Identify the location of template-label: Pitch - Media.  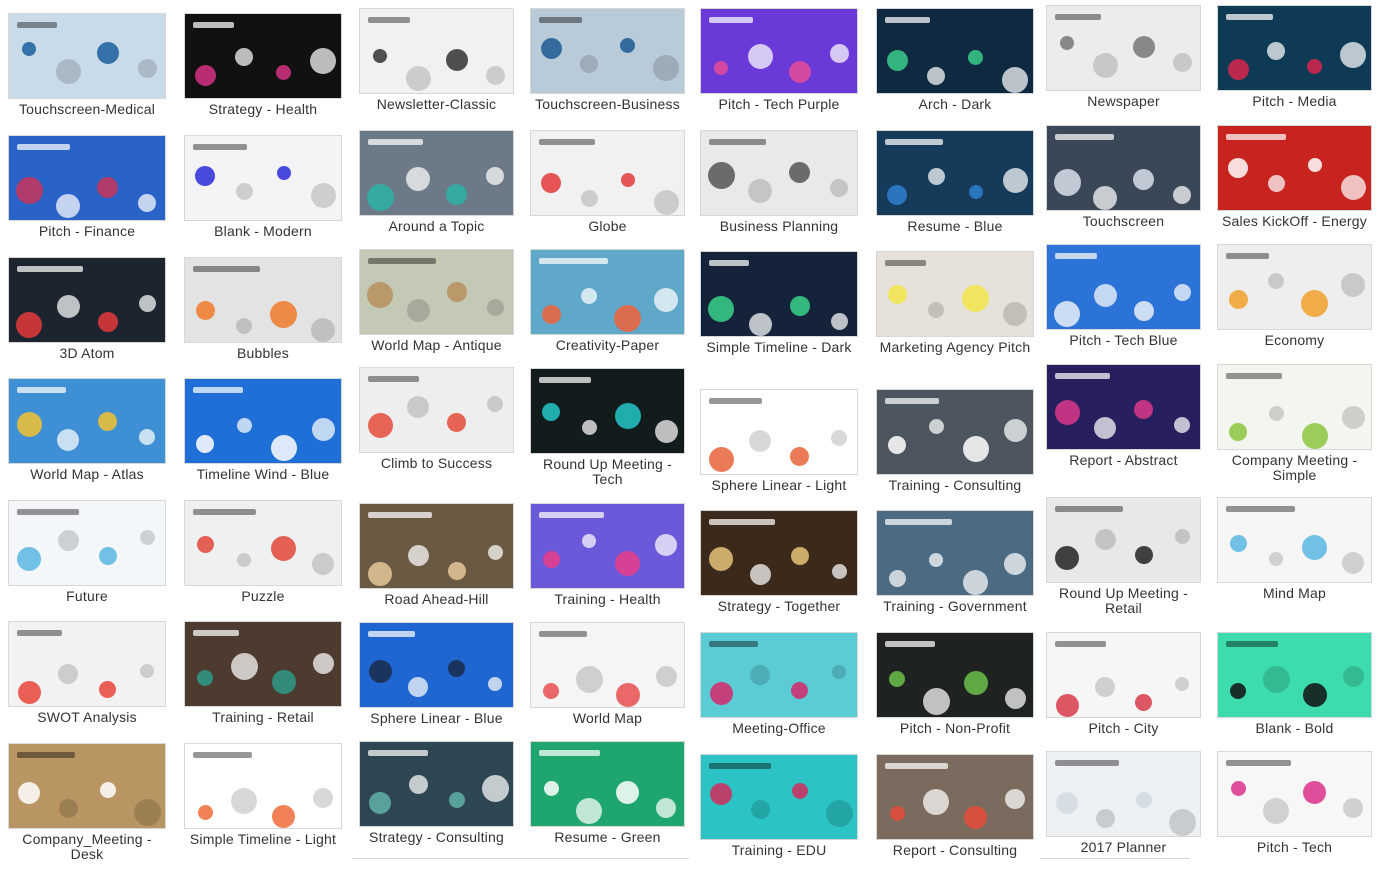
(1294, 101).